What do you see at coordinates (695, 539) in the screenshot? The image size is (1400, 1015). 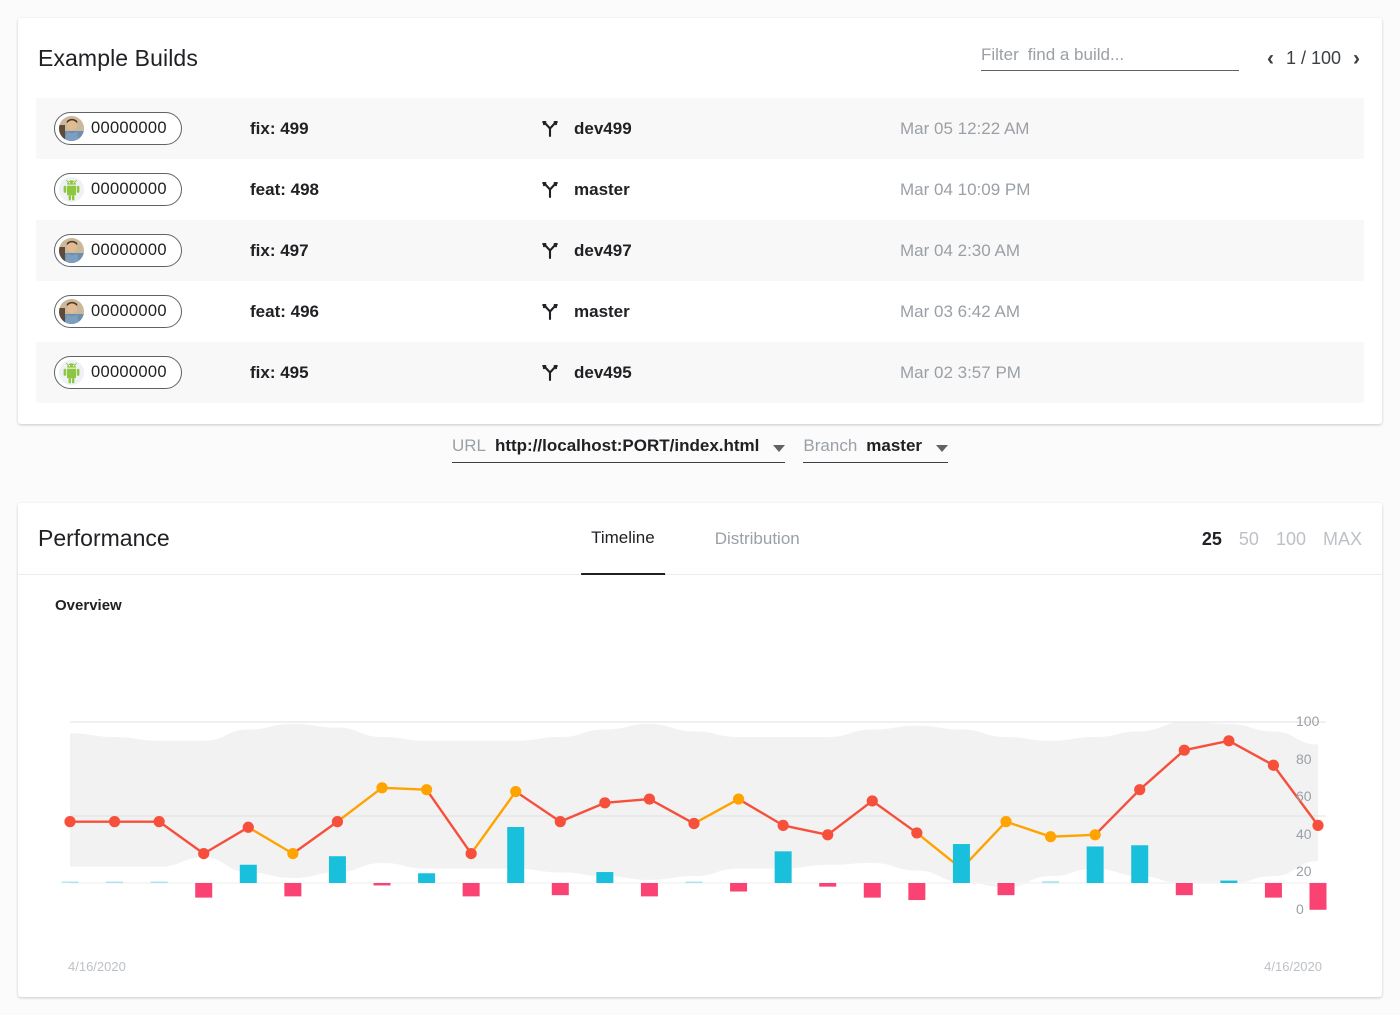 I see `performance-tabs: Timeline Distribution` at bounding box center [695, 539].